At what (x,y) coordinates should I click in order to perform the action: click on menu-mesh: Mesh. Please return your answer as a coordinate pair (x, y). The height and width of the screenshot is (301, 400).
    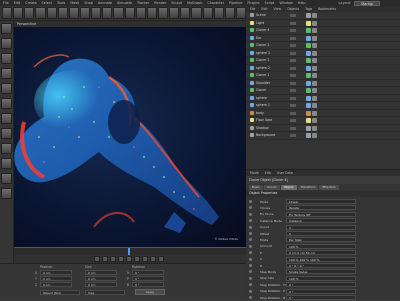
    Looking at the image, I should click on (74, 3).